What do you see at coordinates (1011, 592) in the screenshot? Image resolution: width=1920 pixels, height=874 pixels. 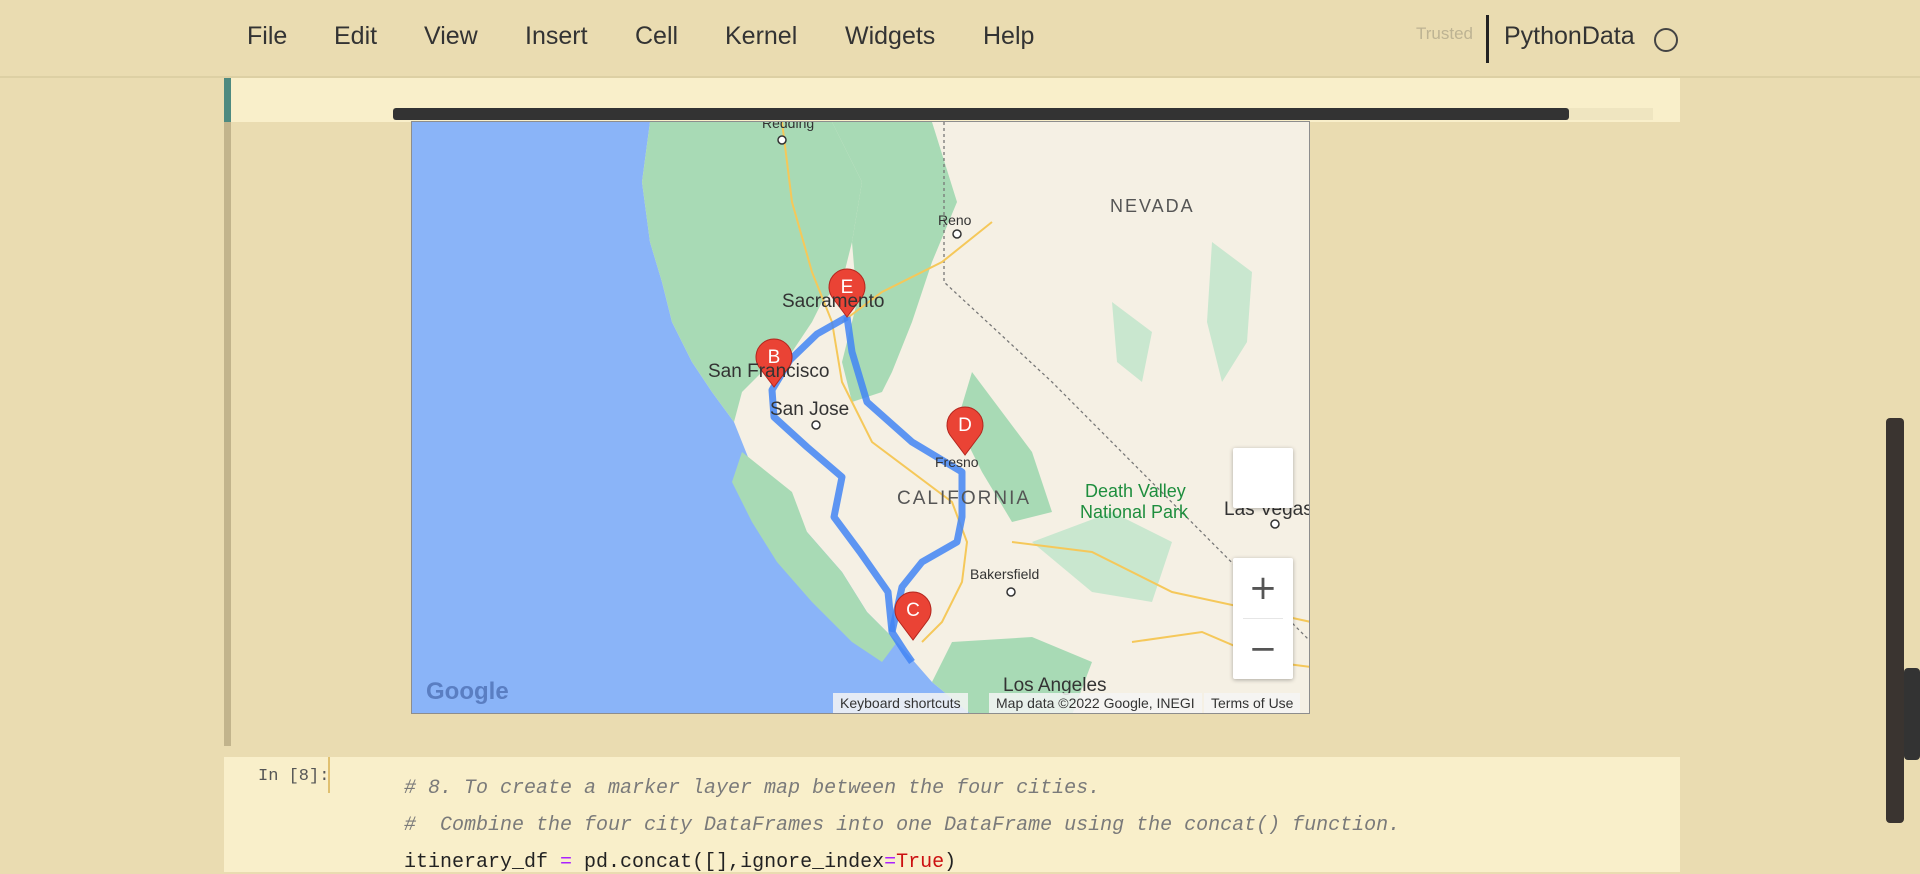 I see `city-dot-bakersfield` at bounding box center [1011, 592].